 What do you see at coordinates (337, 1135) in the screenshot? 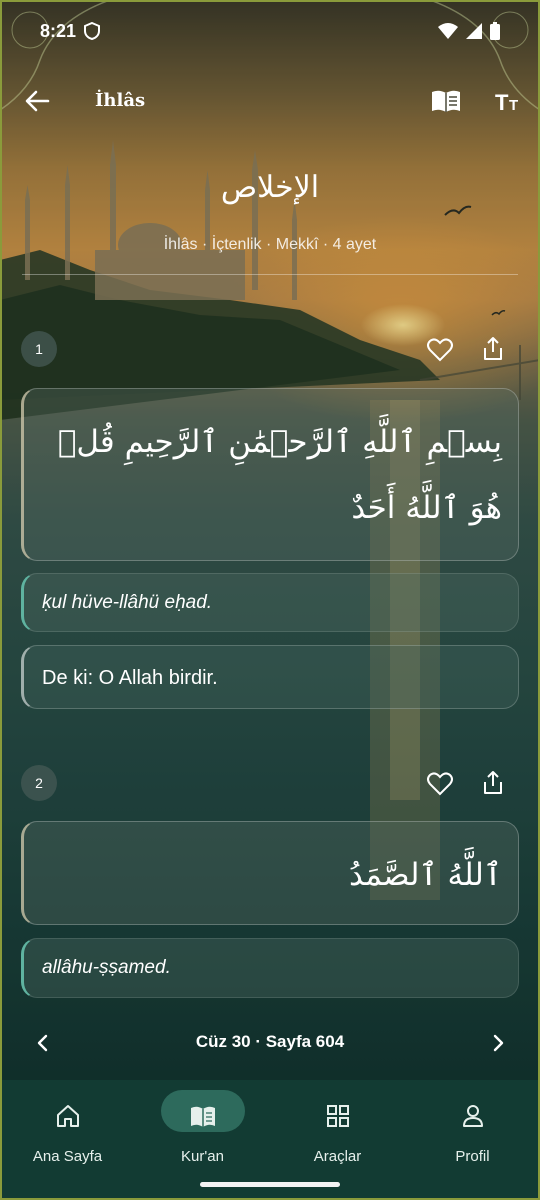
I see `nav-tab-tools: Araçlar` at bounding box center [337, 1135].